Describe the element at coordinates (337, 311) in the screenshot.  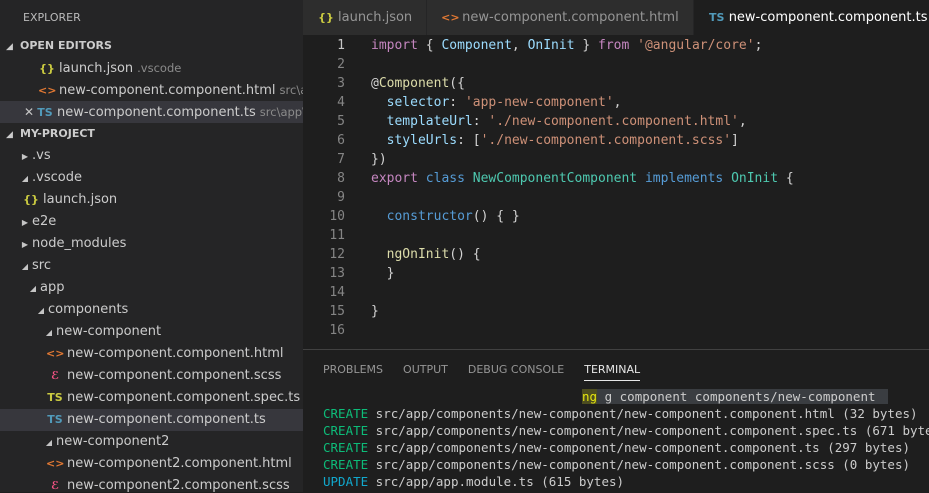
I see `line-number: 15` at that location.